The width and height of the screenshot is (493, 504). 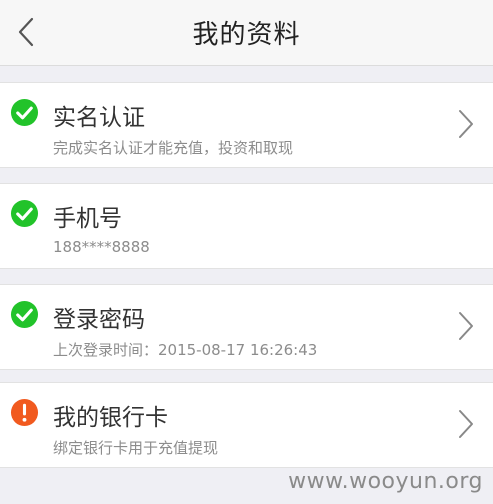 I want to click on row-subtitle: 188****8888, so click(x=101, y=247).